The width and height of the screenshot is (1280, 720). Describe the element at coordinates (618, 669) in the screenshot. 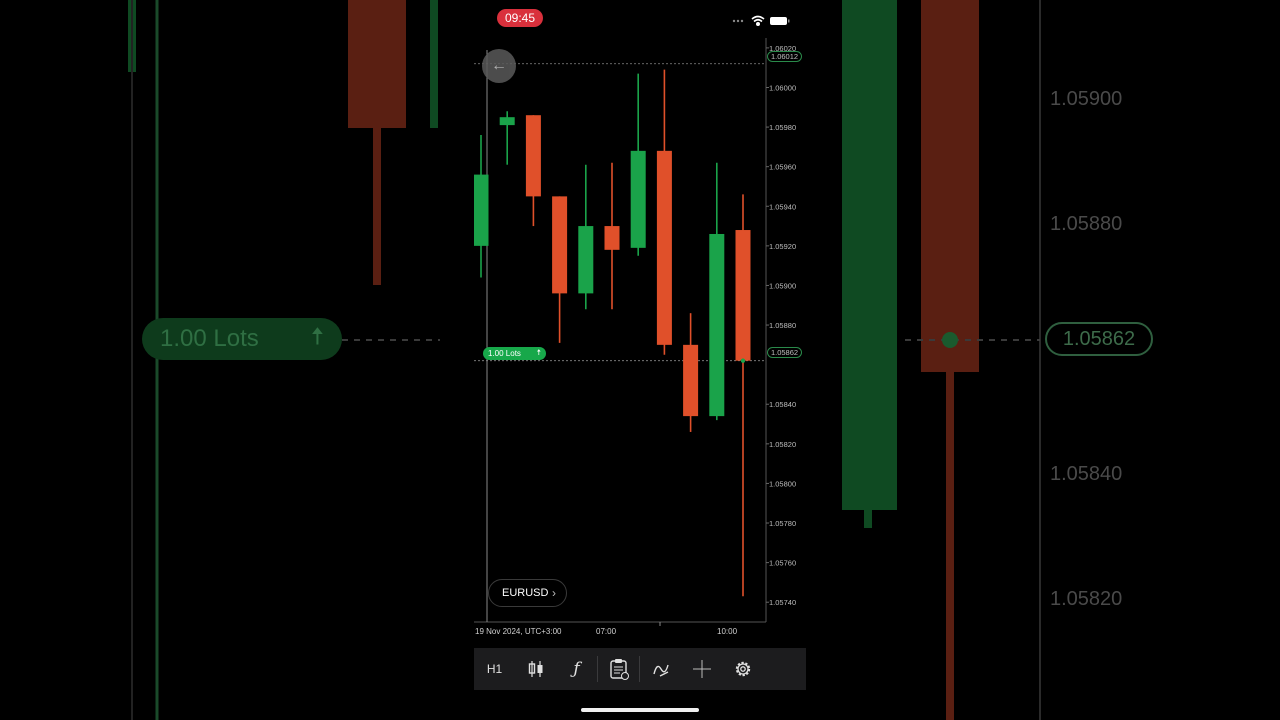

I see `order-list-icon` at that location.